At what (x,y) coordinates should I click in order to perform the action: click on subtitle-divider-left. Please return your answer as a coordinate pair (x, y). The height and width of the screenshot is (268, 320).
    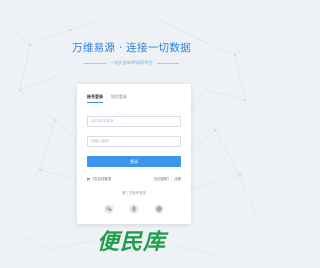
    Looking at the image, I should click on (95, 63).